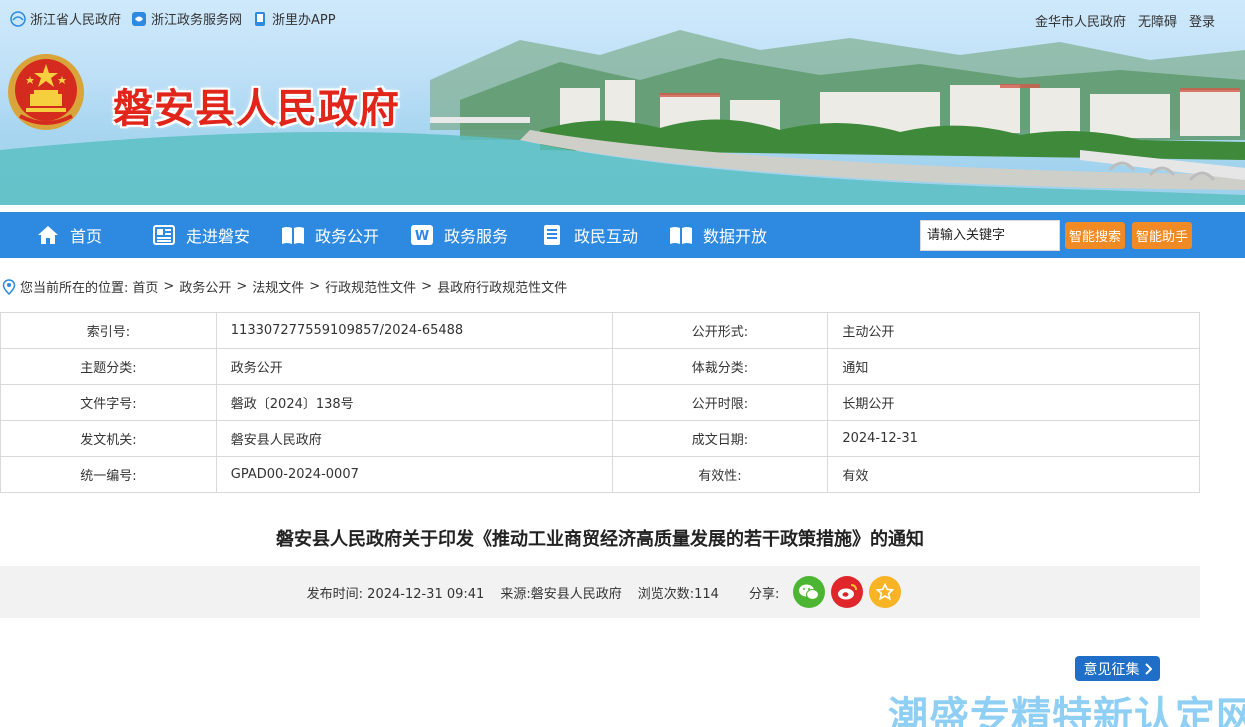 This screenshot has width=1245, height=727. Describe the element at coordinates (260, 18) in the screenshot. I see `mobile-app-icon` at that location.